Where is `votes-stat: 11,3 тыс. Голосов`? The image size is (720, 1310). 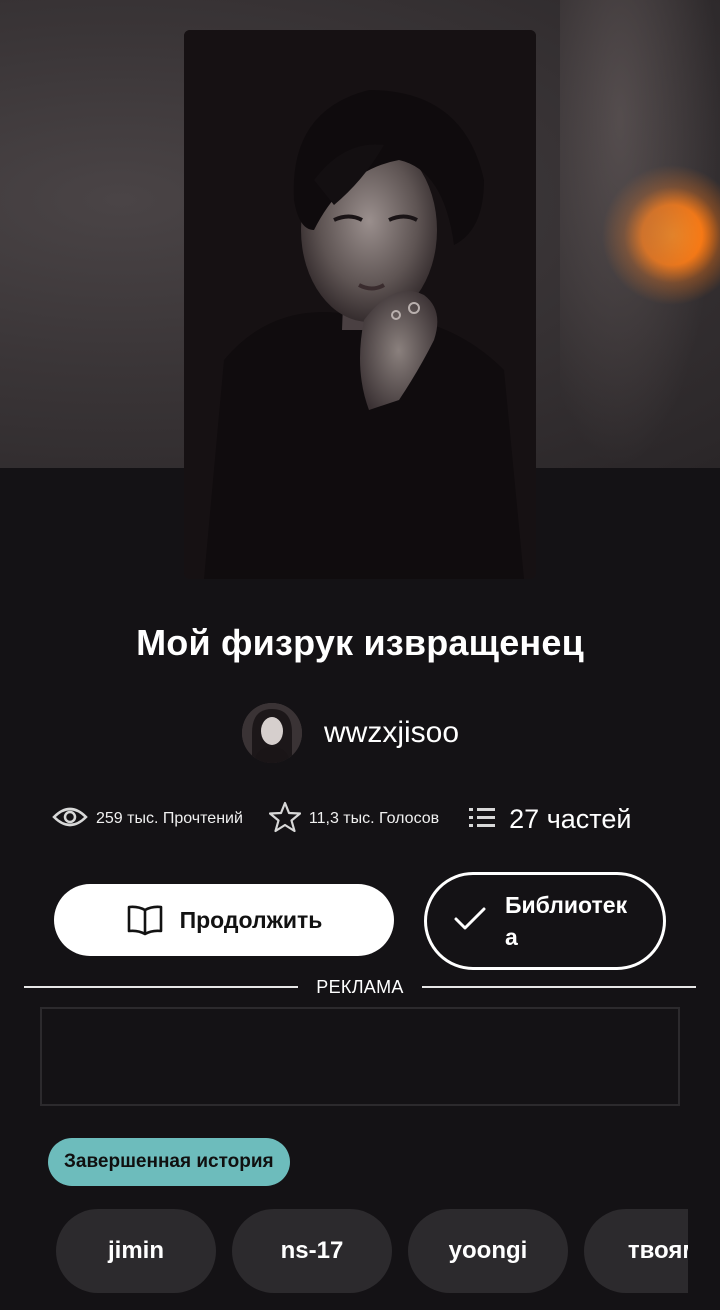
votes-stat: 11,3 тыс. Голосов is located at coordinates (354, 819).